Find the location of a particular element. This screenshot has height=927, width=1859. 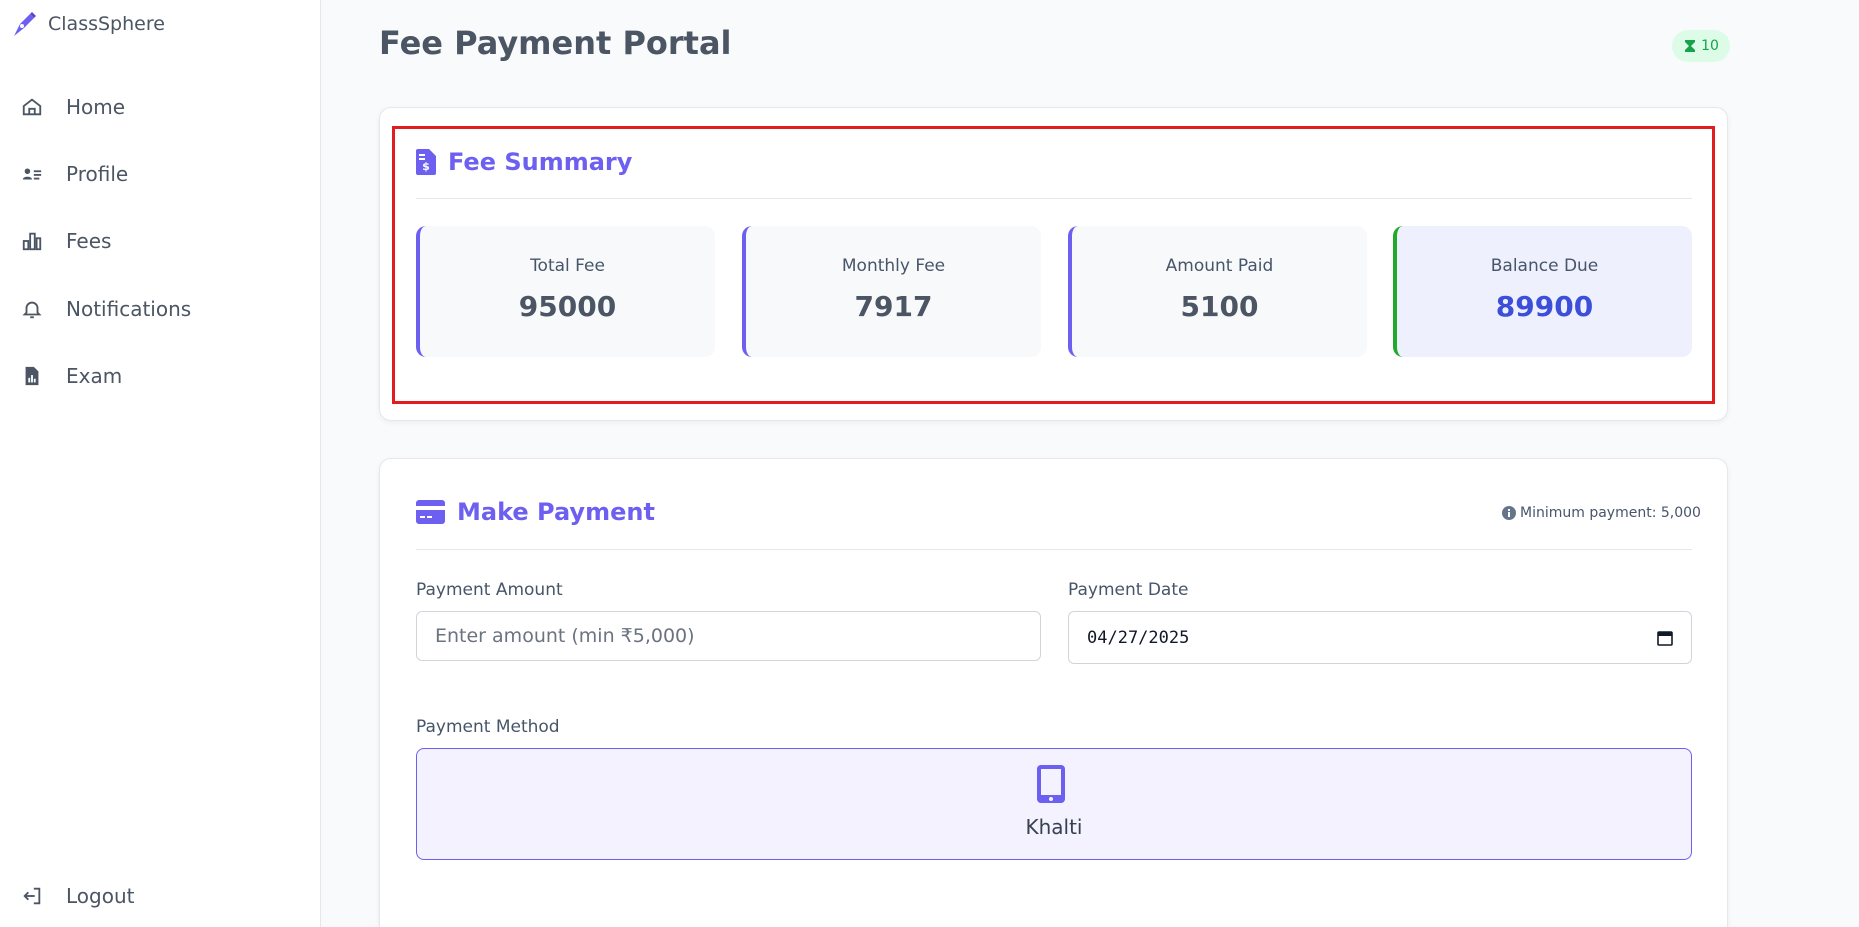

bar-chart-icon is located at coordinates (32, 241).